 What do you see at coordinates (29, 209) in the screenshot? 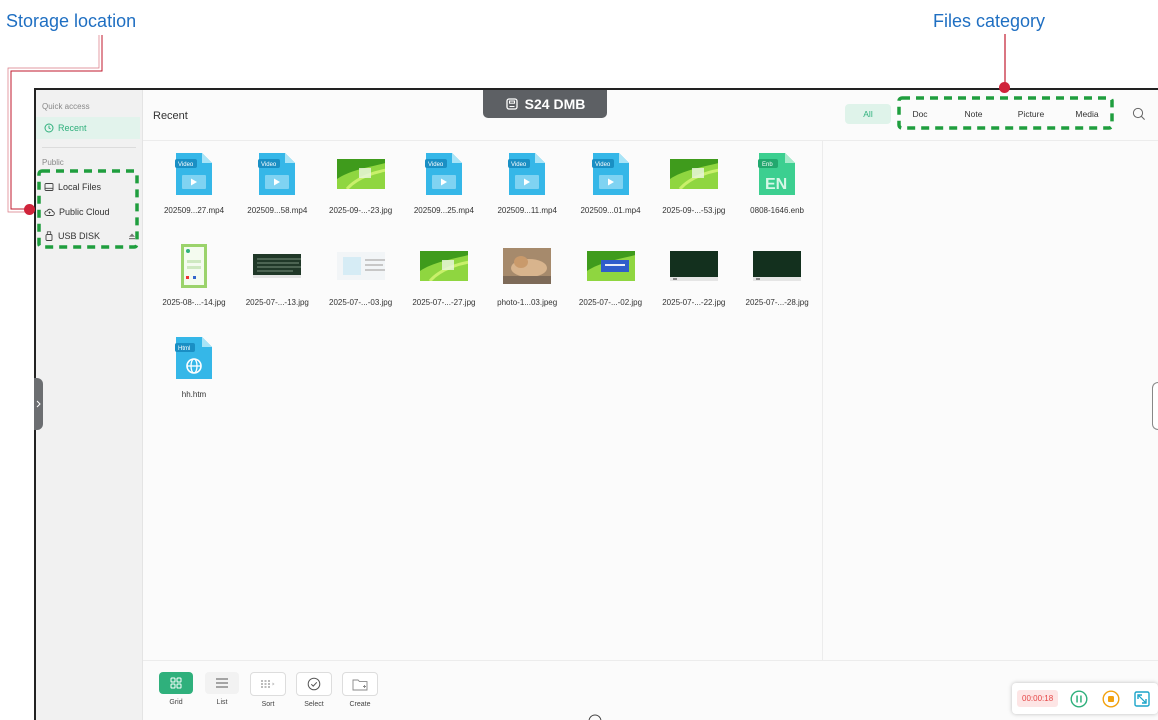
I see `callout-dot-storage` at bounding box center [29, 209].